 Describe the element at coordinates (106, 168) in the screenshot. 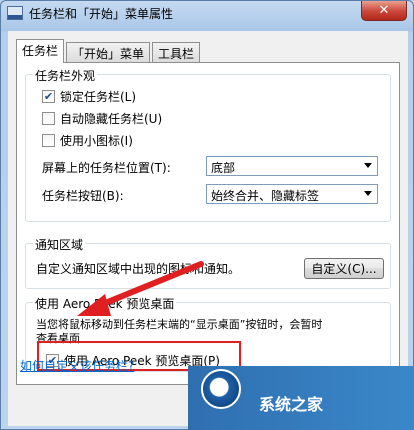

I see `taskbar-location-label: 屏幕上的任务栏位置(T):` at that location.